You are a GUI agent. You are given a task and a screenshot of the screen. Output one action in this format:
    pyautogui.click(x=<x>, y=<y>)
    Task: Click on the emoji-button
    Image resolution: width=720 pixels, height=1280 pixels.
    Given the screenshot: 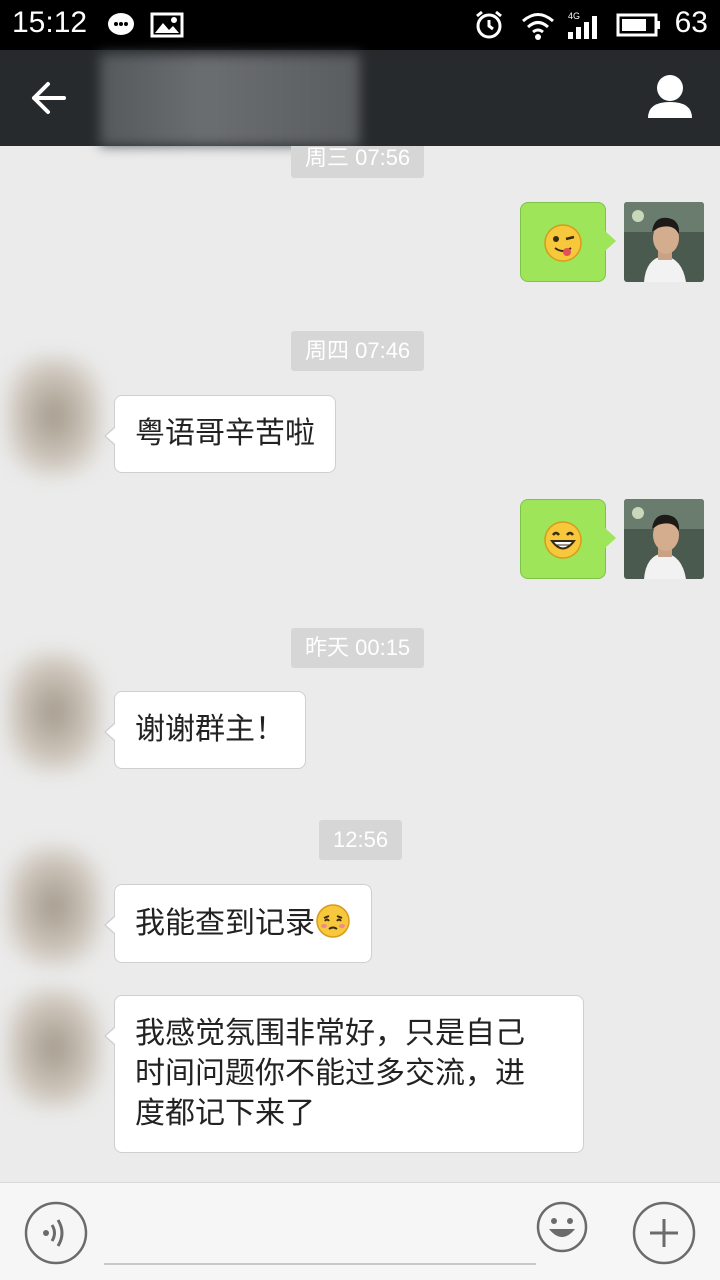 What is the action you would take?
    pyautogui.click(x=562, y=1227)
    